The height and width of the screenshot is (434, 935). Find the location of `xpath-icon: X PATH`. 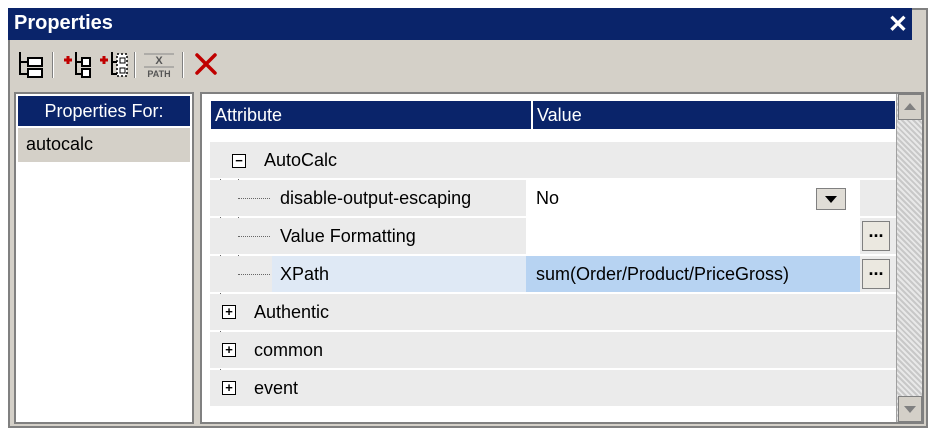

xpath-icon: X PATH is located at coordinates (158, 64).